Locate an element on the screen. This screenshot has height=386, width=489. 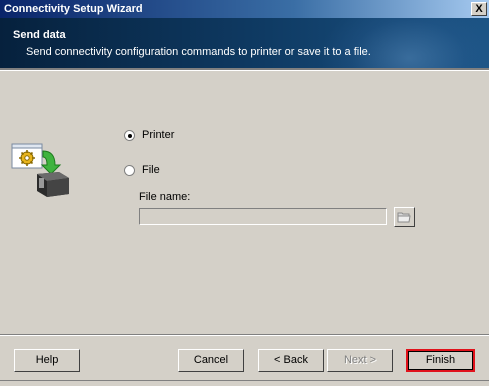
file-name-input is located at coordinates (263, 216).